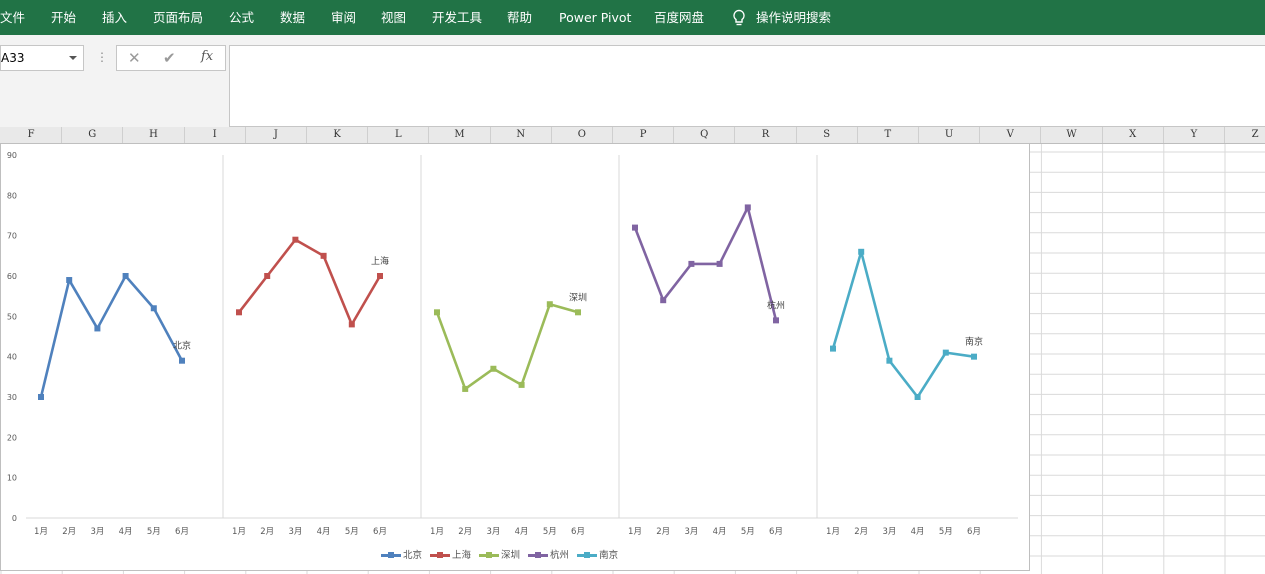 This screenshot has width=1265, height=574. What do you see at coordinates (776, 305) in the screenshot?
I see `series-data-label: 杭州` at bounding box center [776, 305].